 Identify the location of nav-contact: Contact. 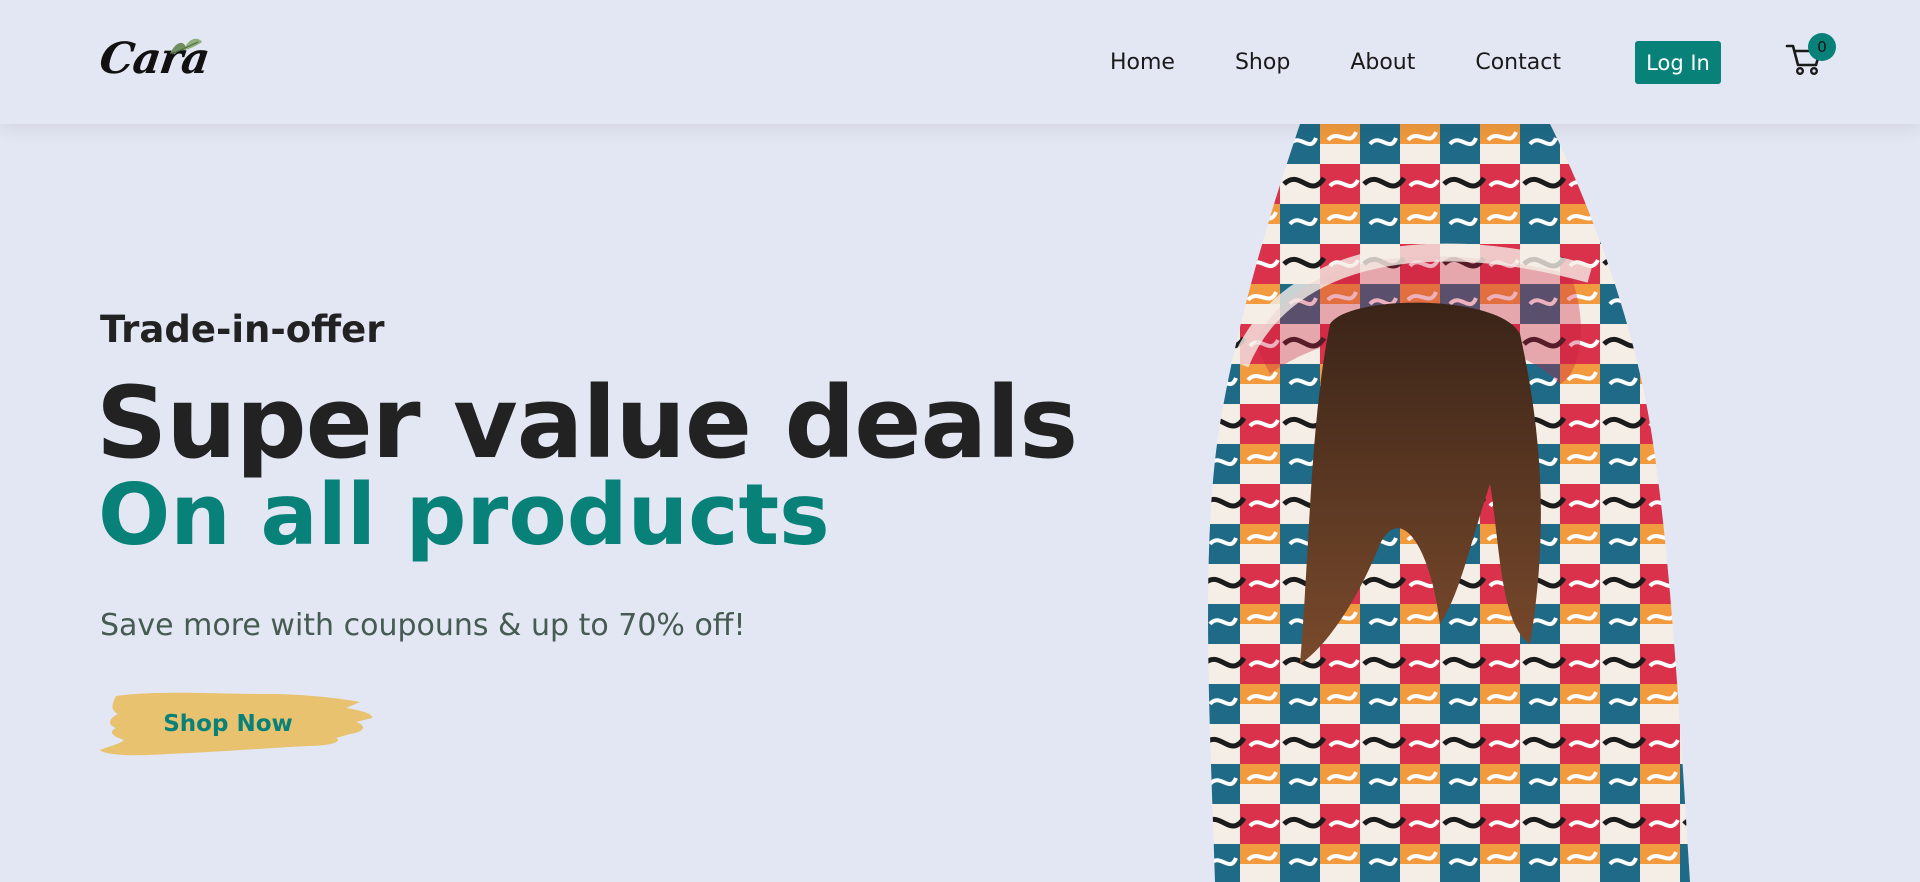
(1518, 62).